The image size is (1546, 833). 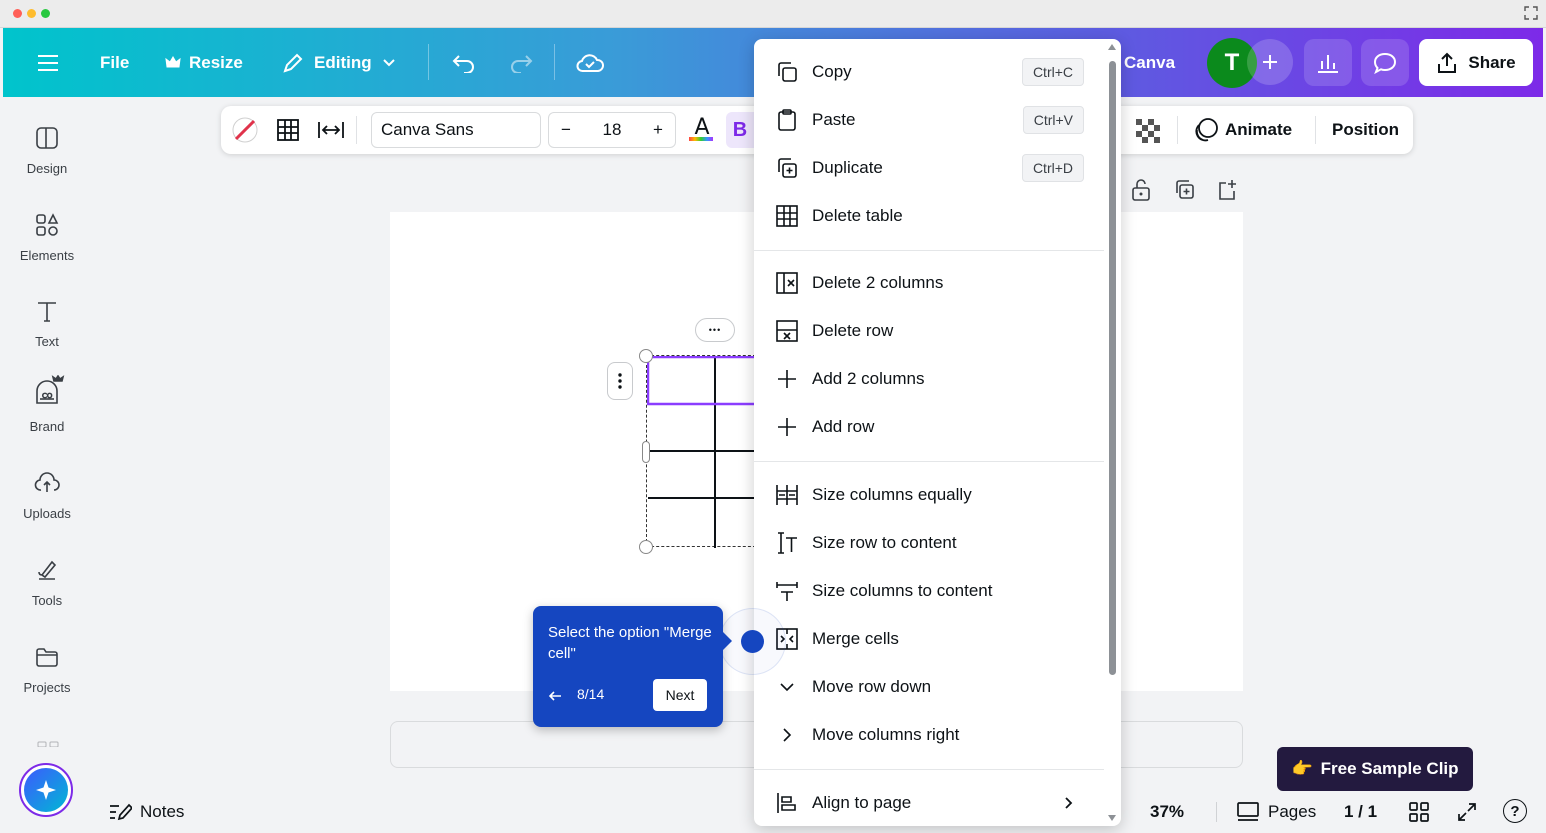 What do you see at coordinates (1365, 130) in the screenshot?
I see `position-button: Position` at bounding box center [1365, 130].